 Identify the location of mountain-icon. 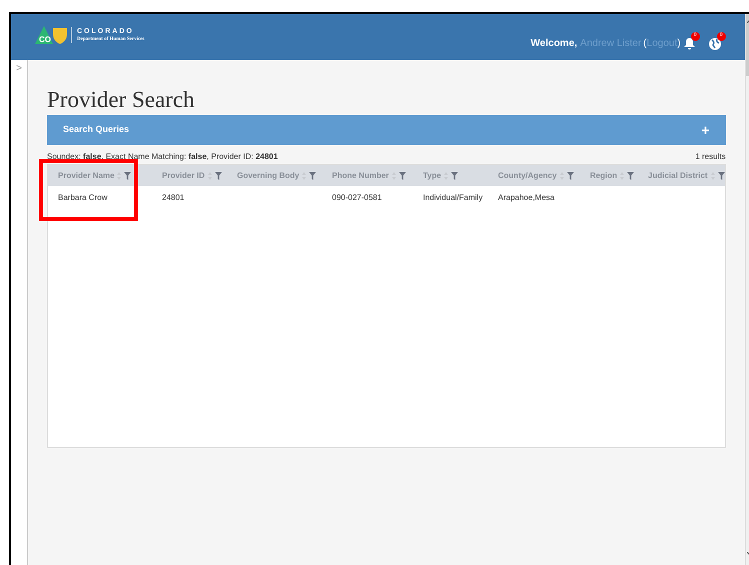
(44, 35).